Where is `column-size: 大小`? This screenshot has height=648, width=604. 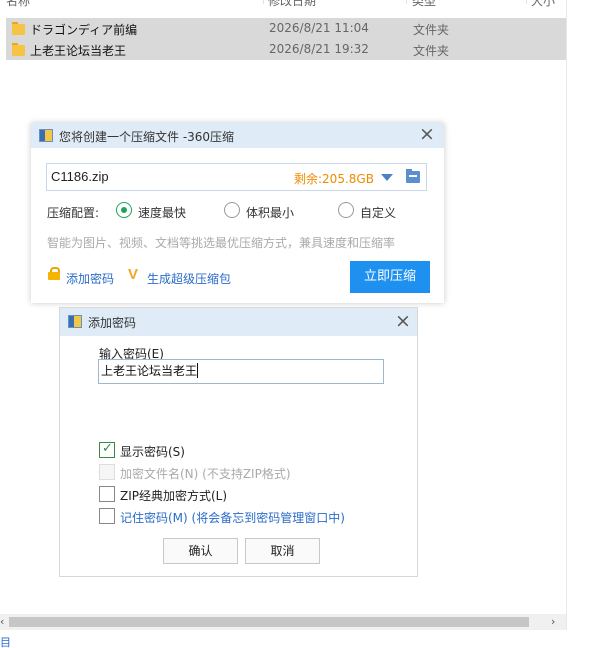
column-size: 大小 is located at coordinates (543, 4).